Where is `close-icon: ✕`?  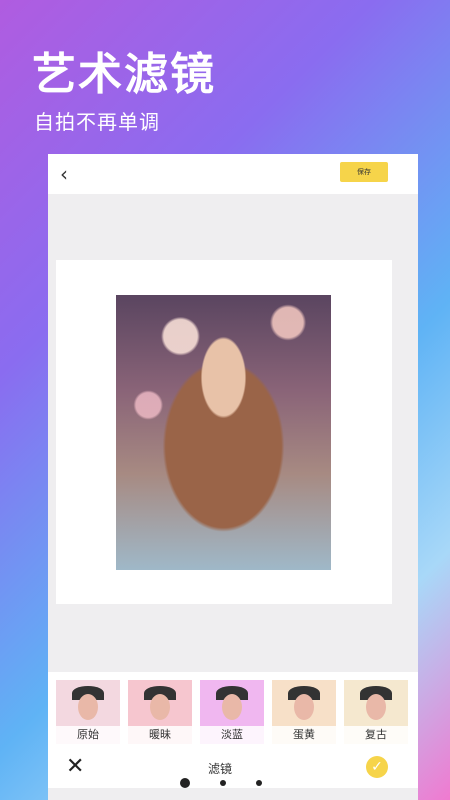 close-icon: ✕ is located at coordinates (75, 766).